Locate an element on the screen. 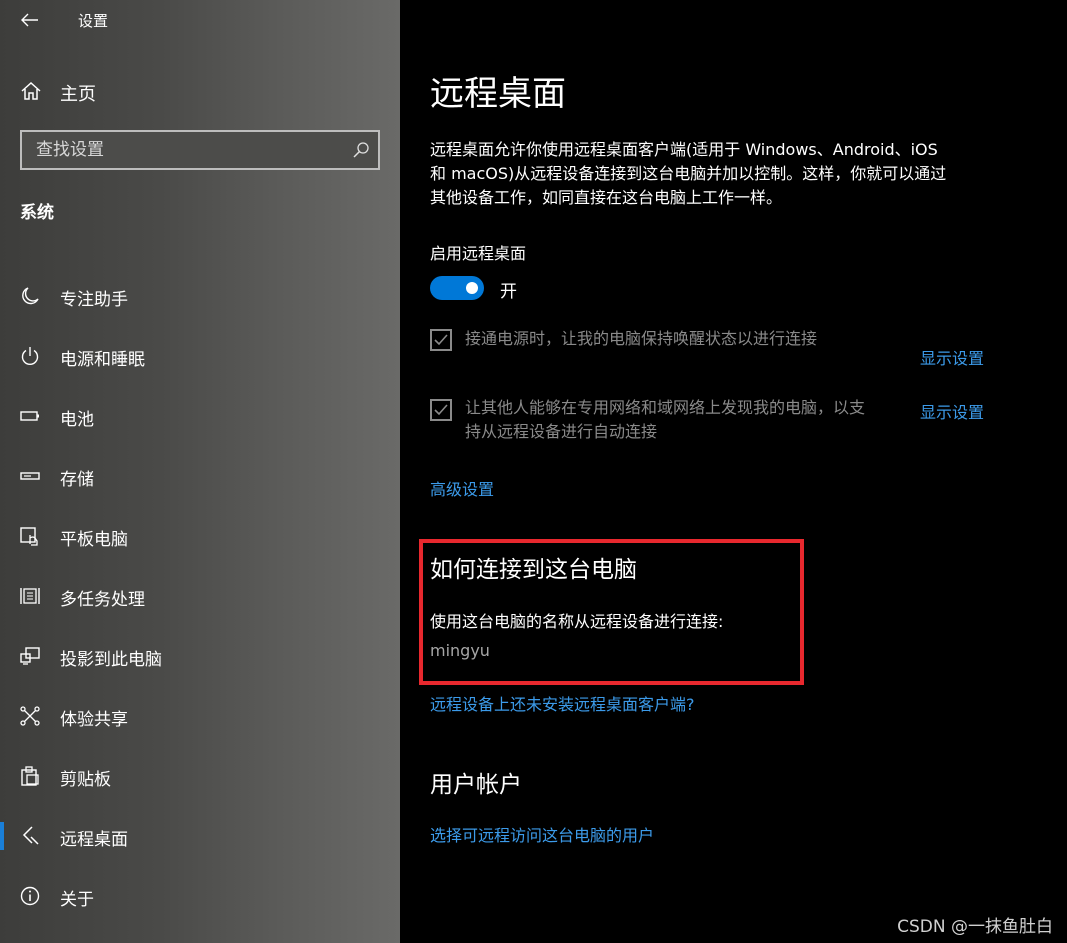 This screenshot has height=943, width=1067. description-line: 其他设备工作，如同直接在这台电脑上工作一样。 is located at coordinates (606, 197).